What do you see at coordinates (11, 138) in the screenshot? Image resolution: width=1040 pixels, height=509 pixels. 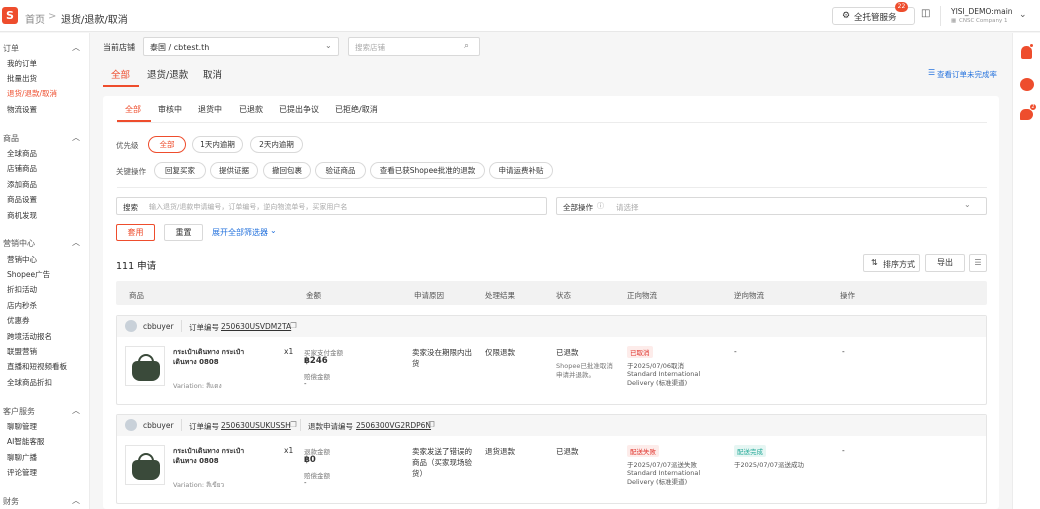 I see `sidebar-section-products: 商品` at bounding box center [11, 138].